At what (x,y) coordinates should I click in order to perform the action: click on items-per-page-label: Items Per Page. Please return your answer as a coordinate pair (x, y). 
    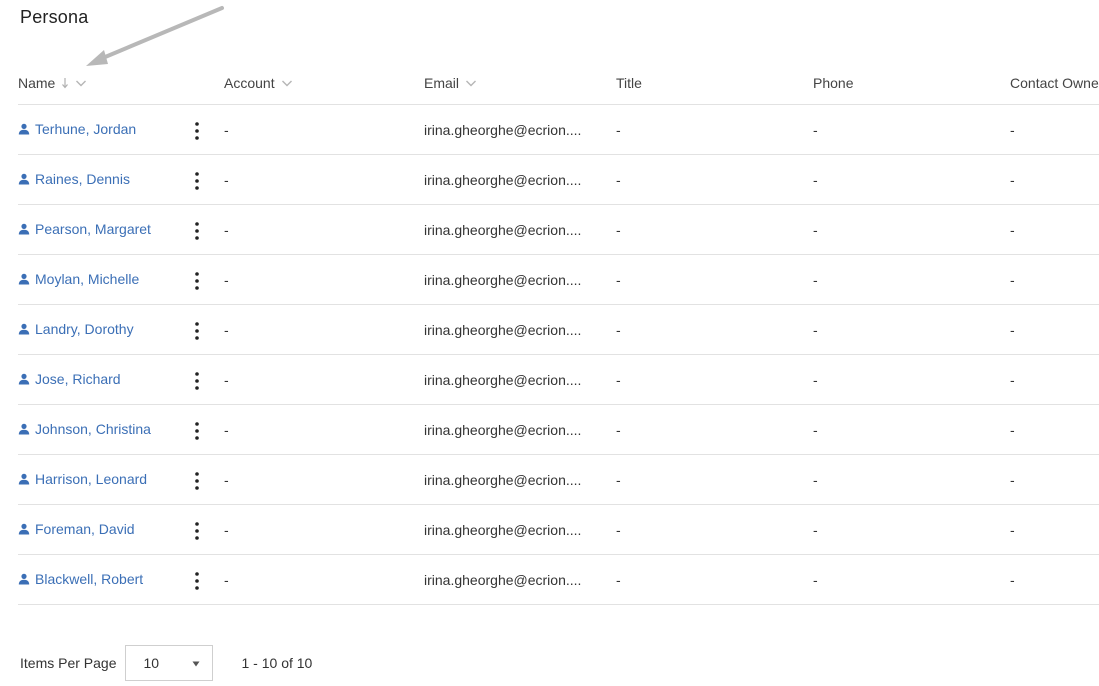
    Looking at the image, I should click on (68, 663).